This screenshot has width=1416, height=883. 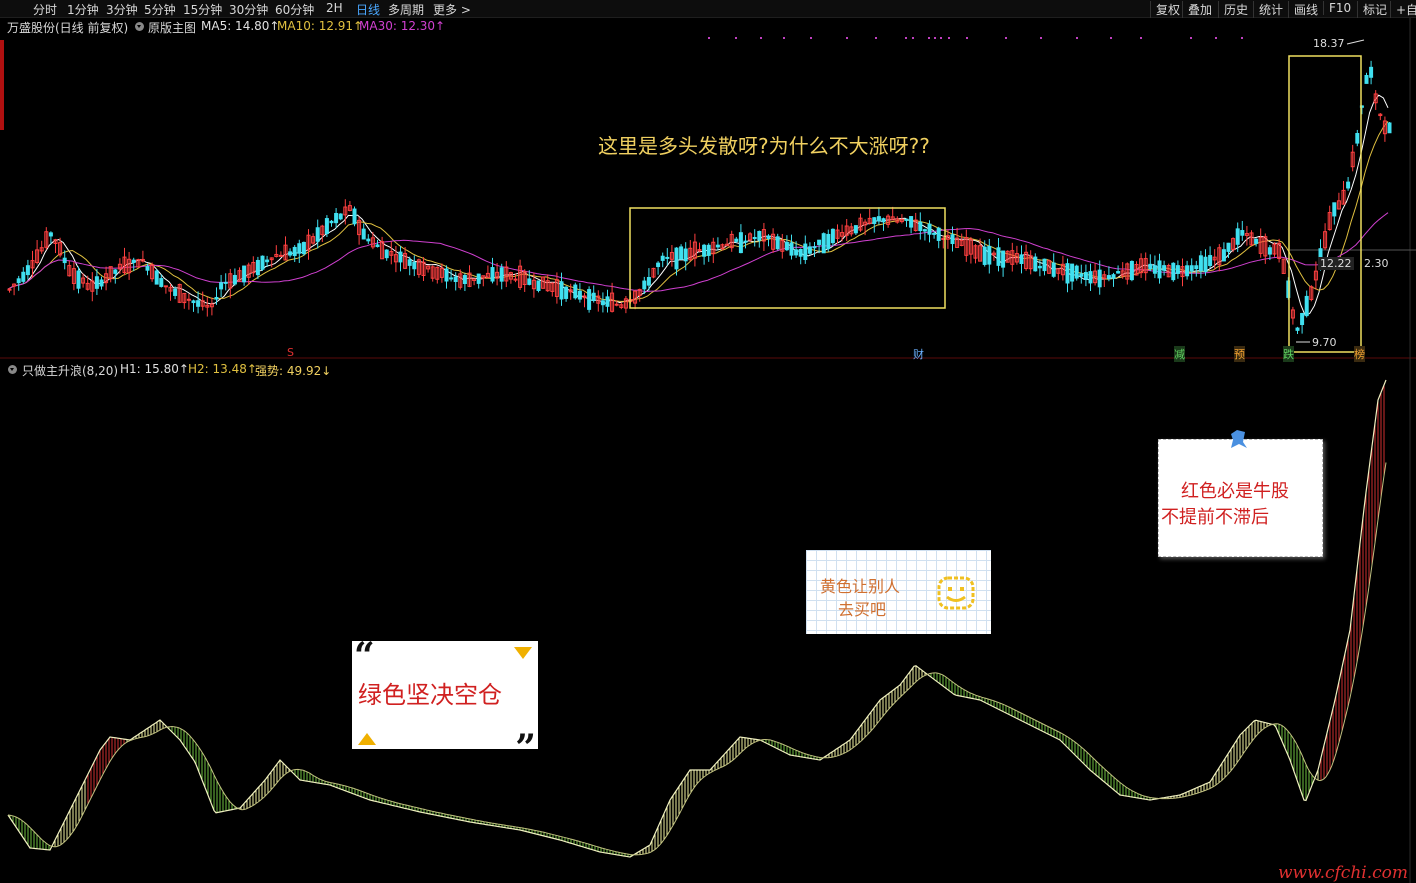 I want to click on close-quote-icon: ”, so click(x=525, y=748).